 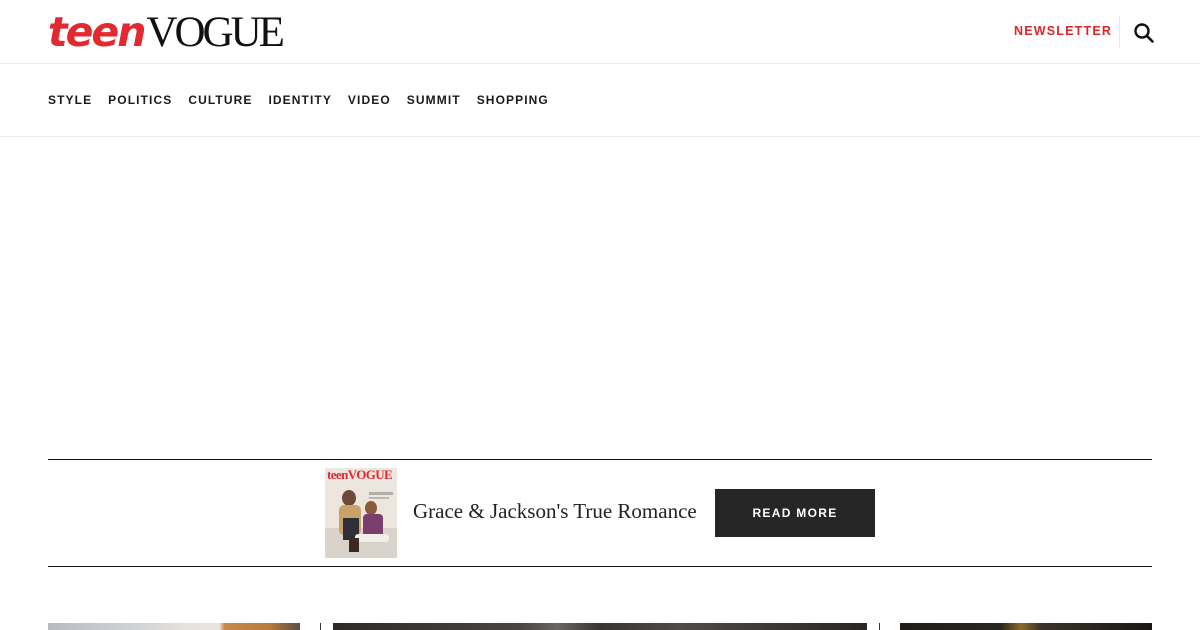 What do you see at coordinates (795, 513) in the screenshot?
I see `read-more-button: READ MORE` at bounding box center [795, 513].